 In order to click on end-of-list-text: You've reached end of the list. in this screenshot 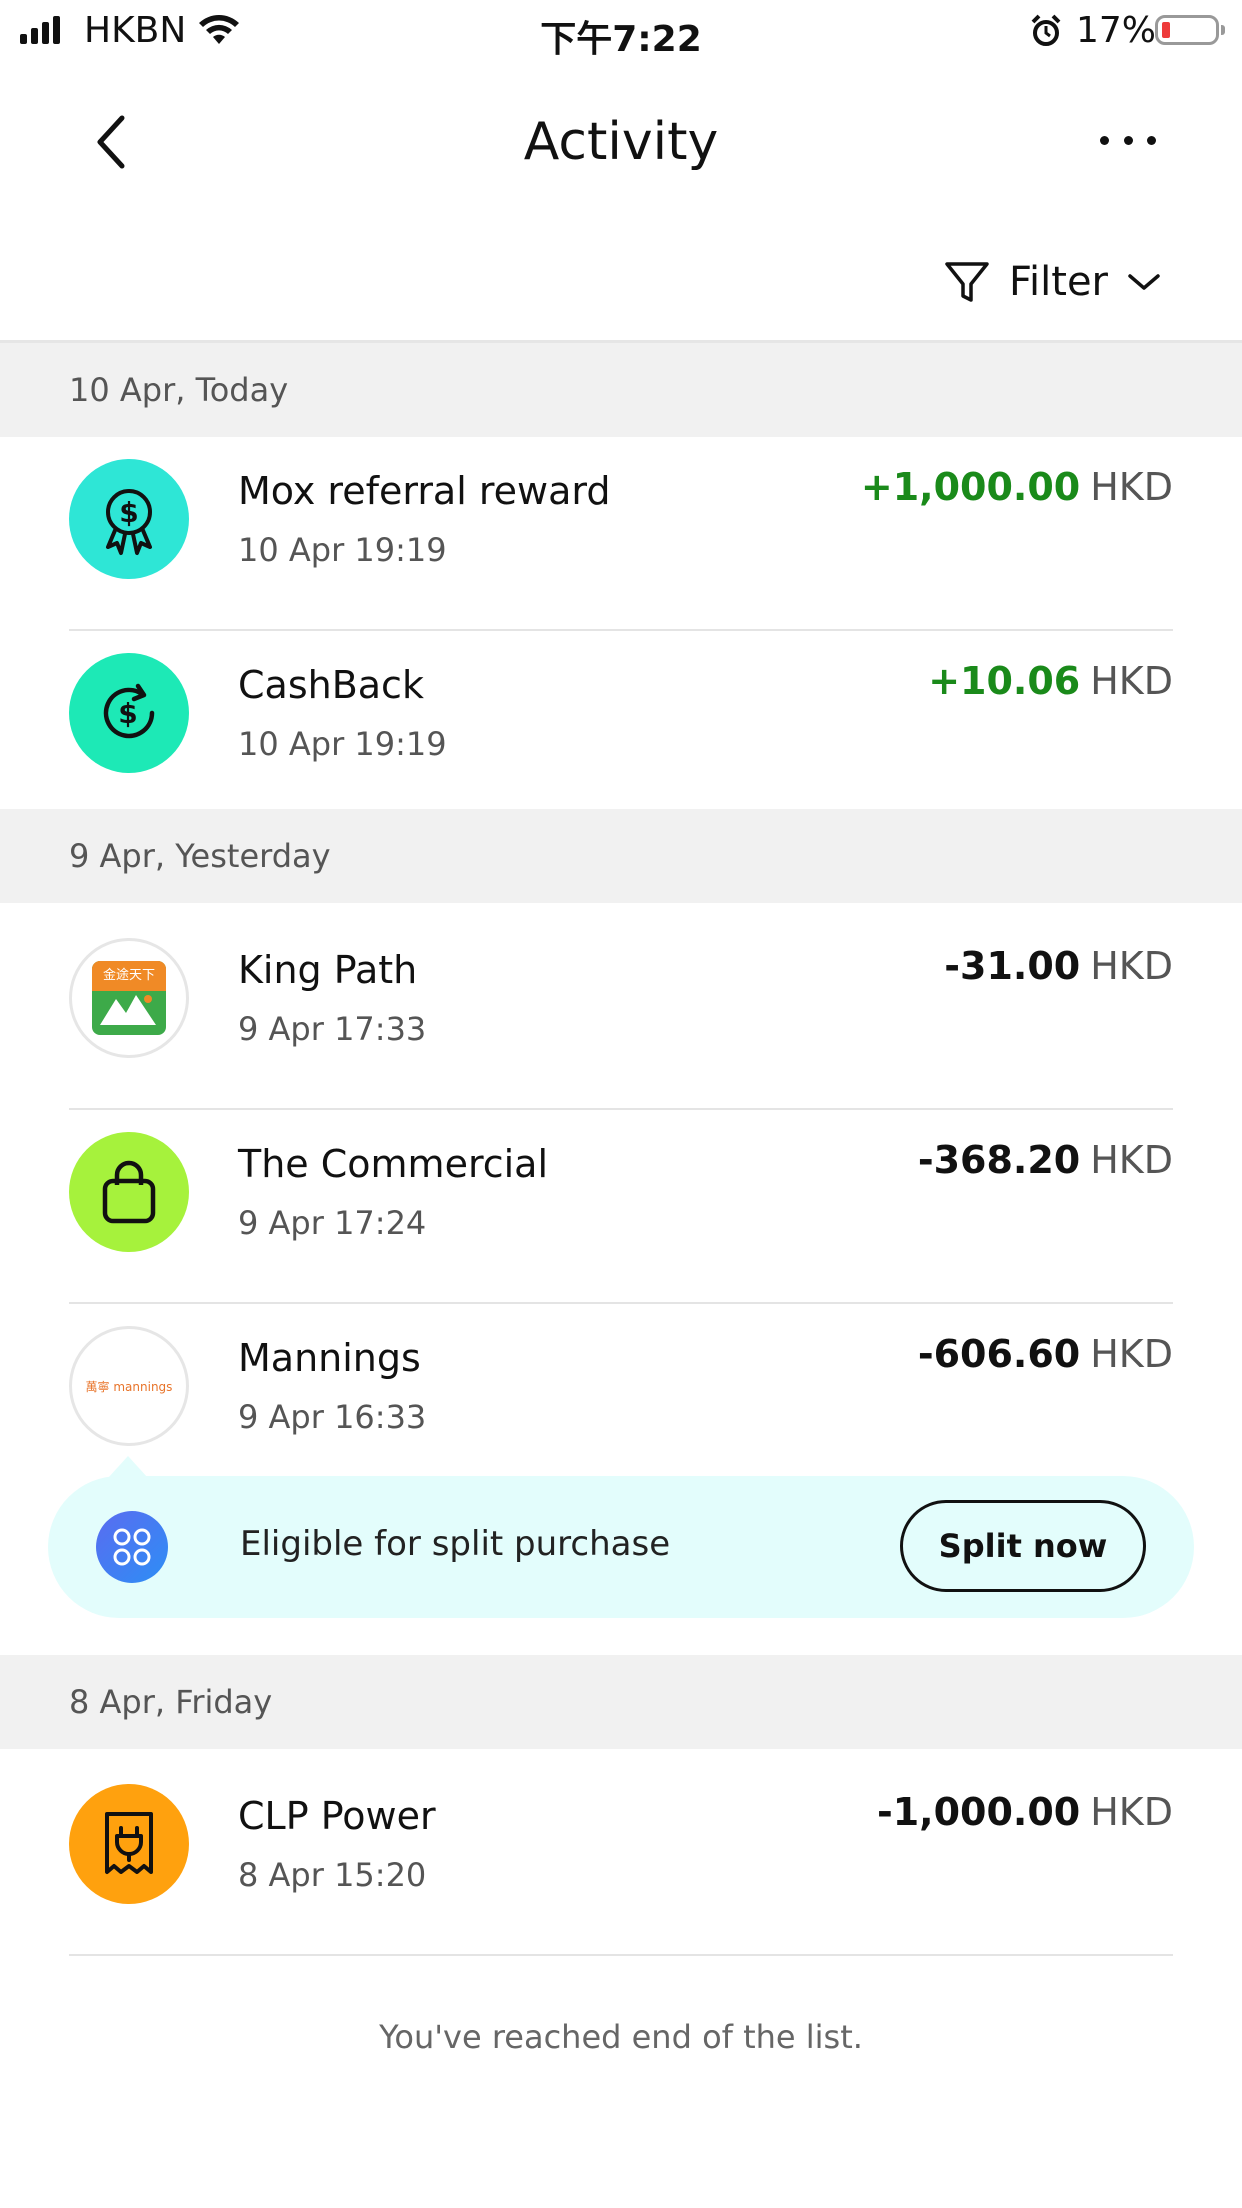, I will do `click(621, 2037)`.